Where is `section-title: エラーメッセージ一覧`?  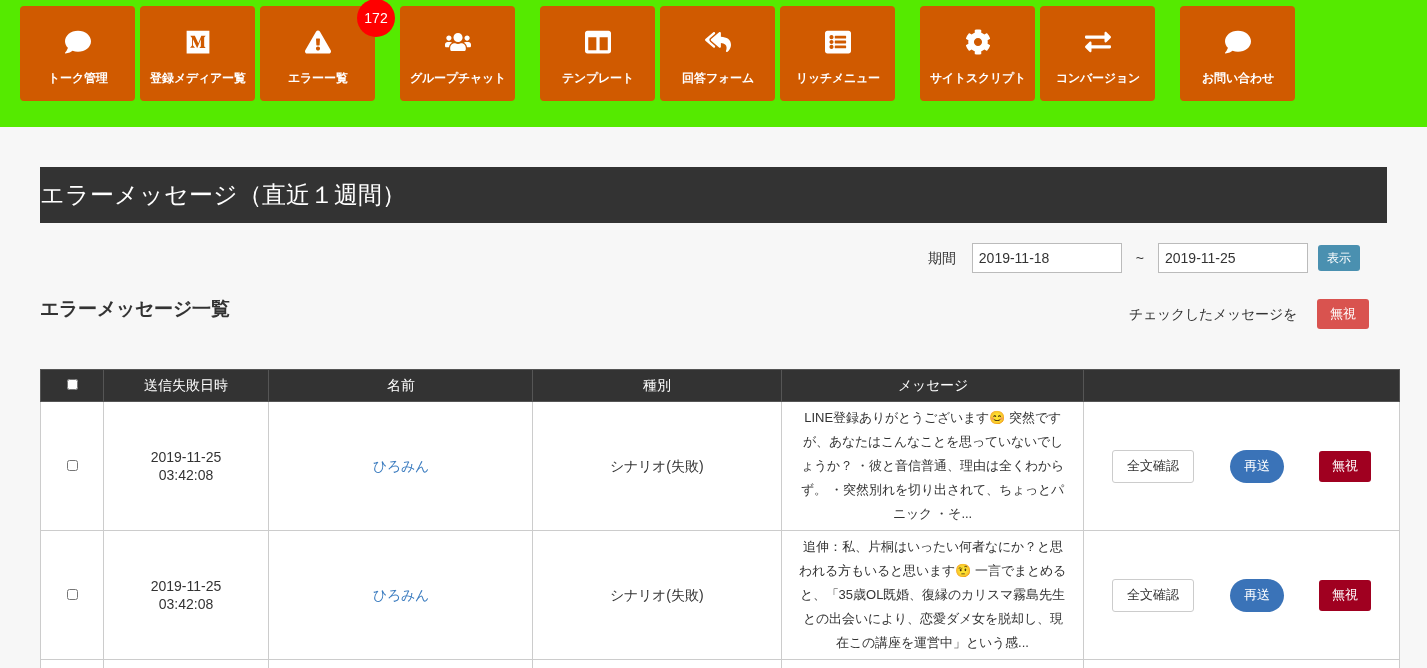
section-title: エラーメッセージ一覧 is located at coordinates (135, 309).